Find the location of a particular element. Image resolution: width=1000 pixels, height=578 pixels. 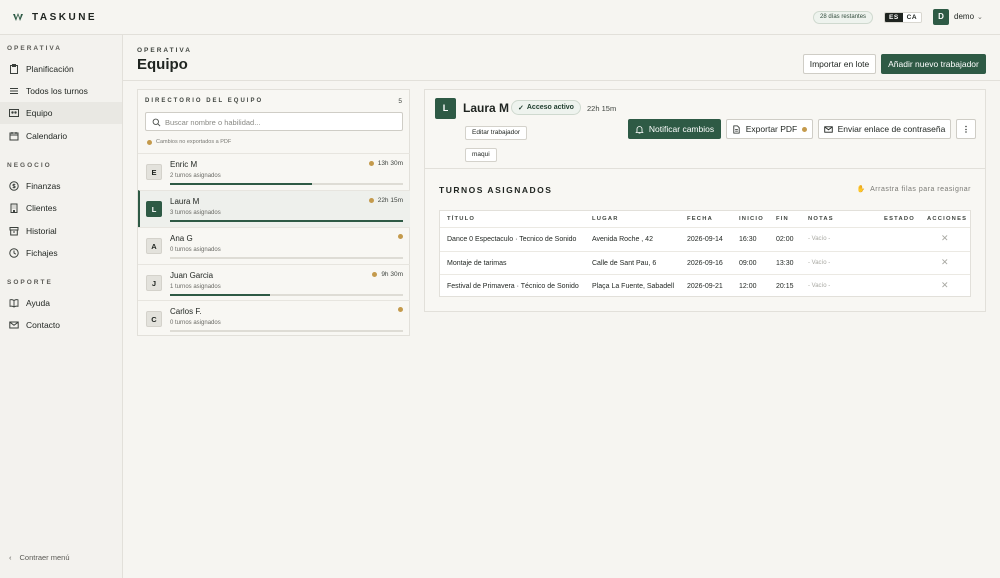

sidebar-item-todos-los-turnos: Todos los turnos is located at coordinates (61, 91).